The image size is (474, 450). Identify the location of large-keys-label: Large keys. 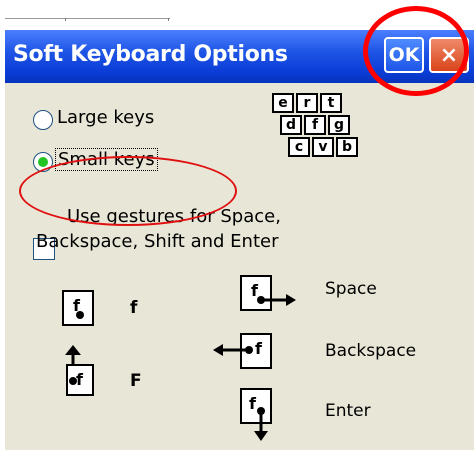
(105, 117).